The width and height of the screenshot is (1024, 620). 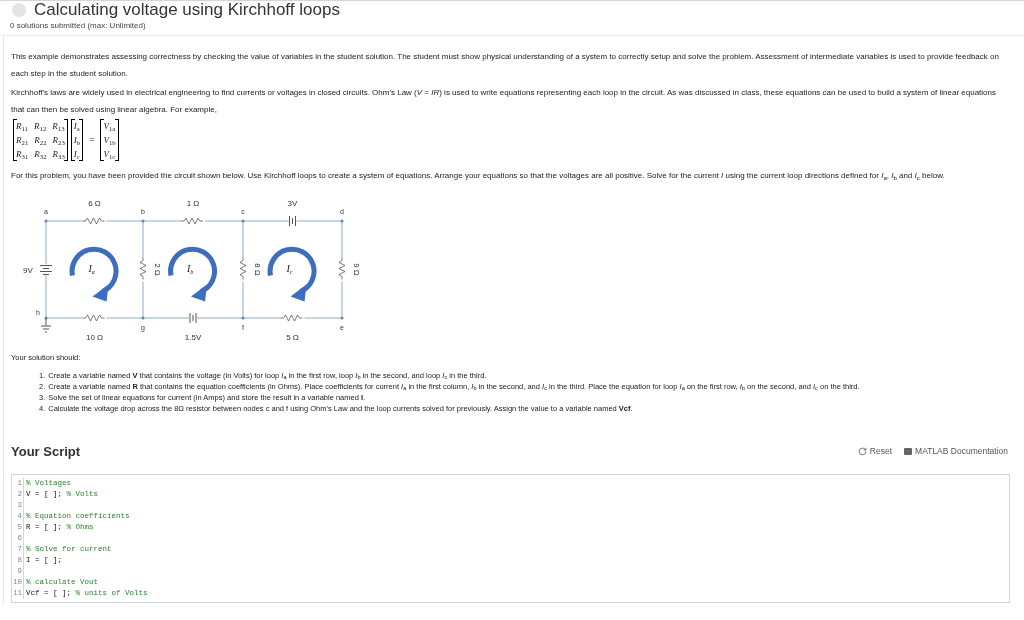 I want to click on component-label: 5 Ω, so click(x=292, y=337).